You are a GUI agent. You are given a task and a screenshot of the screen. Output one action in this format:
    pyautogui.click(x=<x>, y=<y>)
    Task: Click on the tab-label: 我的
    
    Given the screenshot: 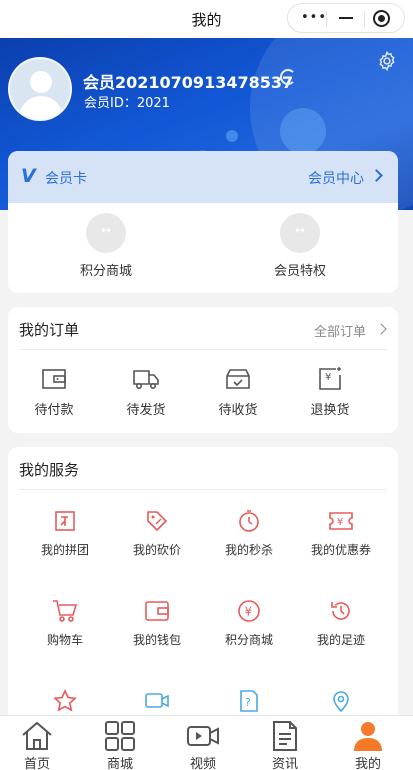 What is the action you would take?
    pyautogui.click(x=367, y=763)
    